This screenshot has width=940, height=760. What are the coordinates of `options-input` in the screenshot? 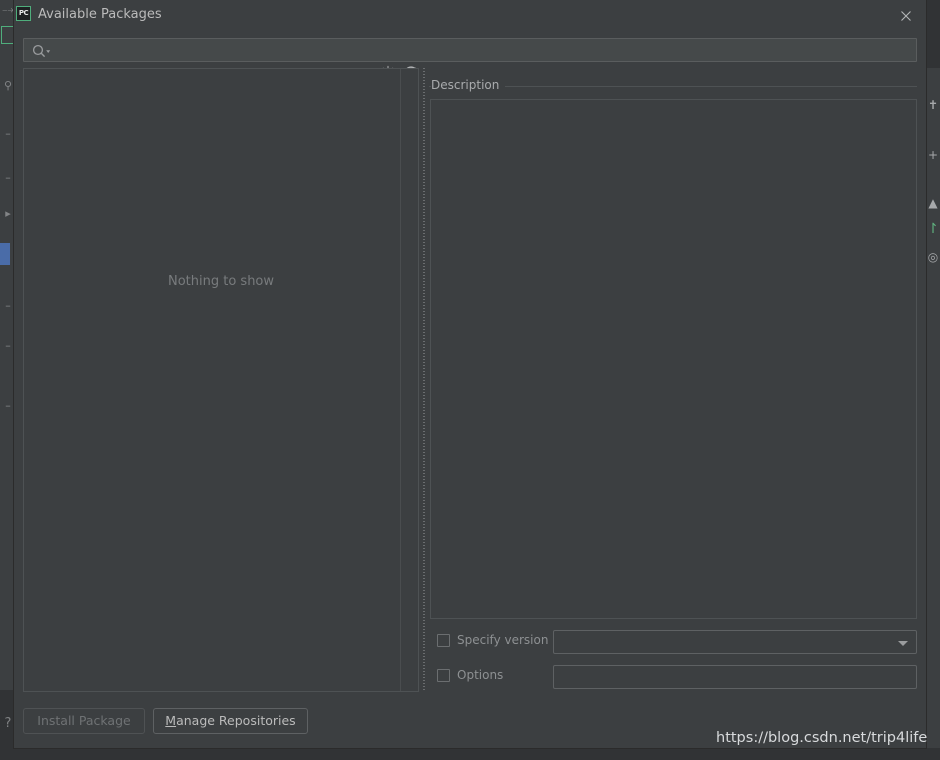 It's located at (736, 678).